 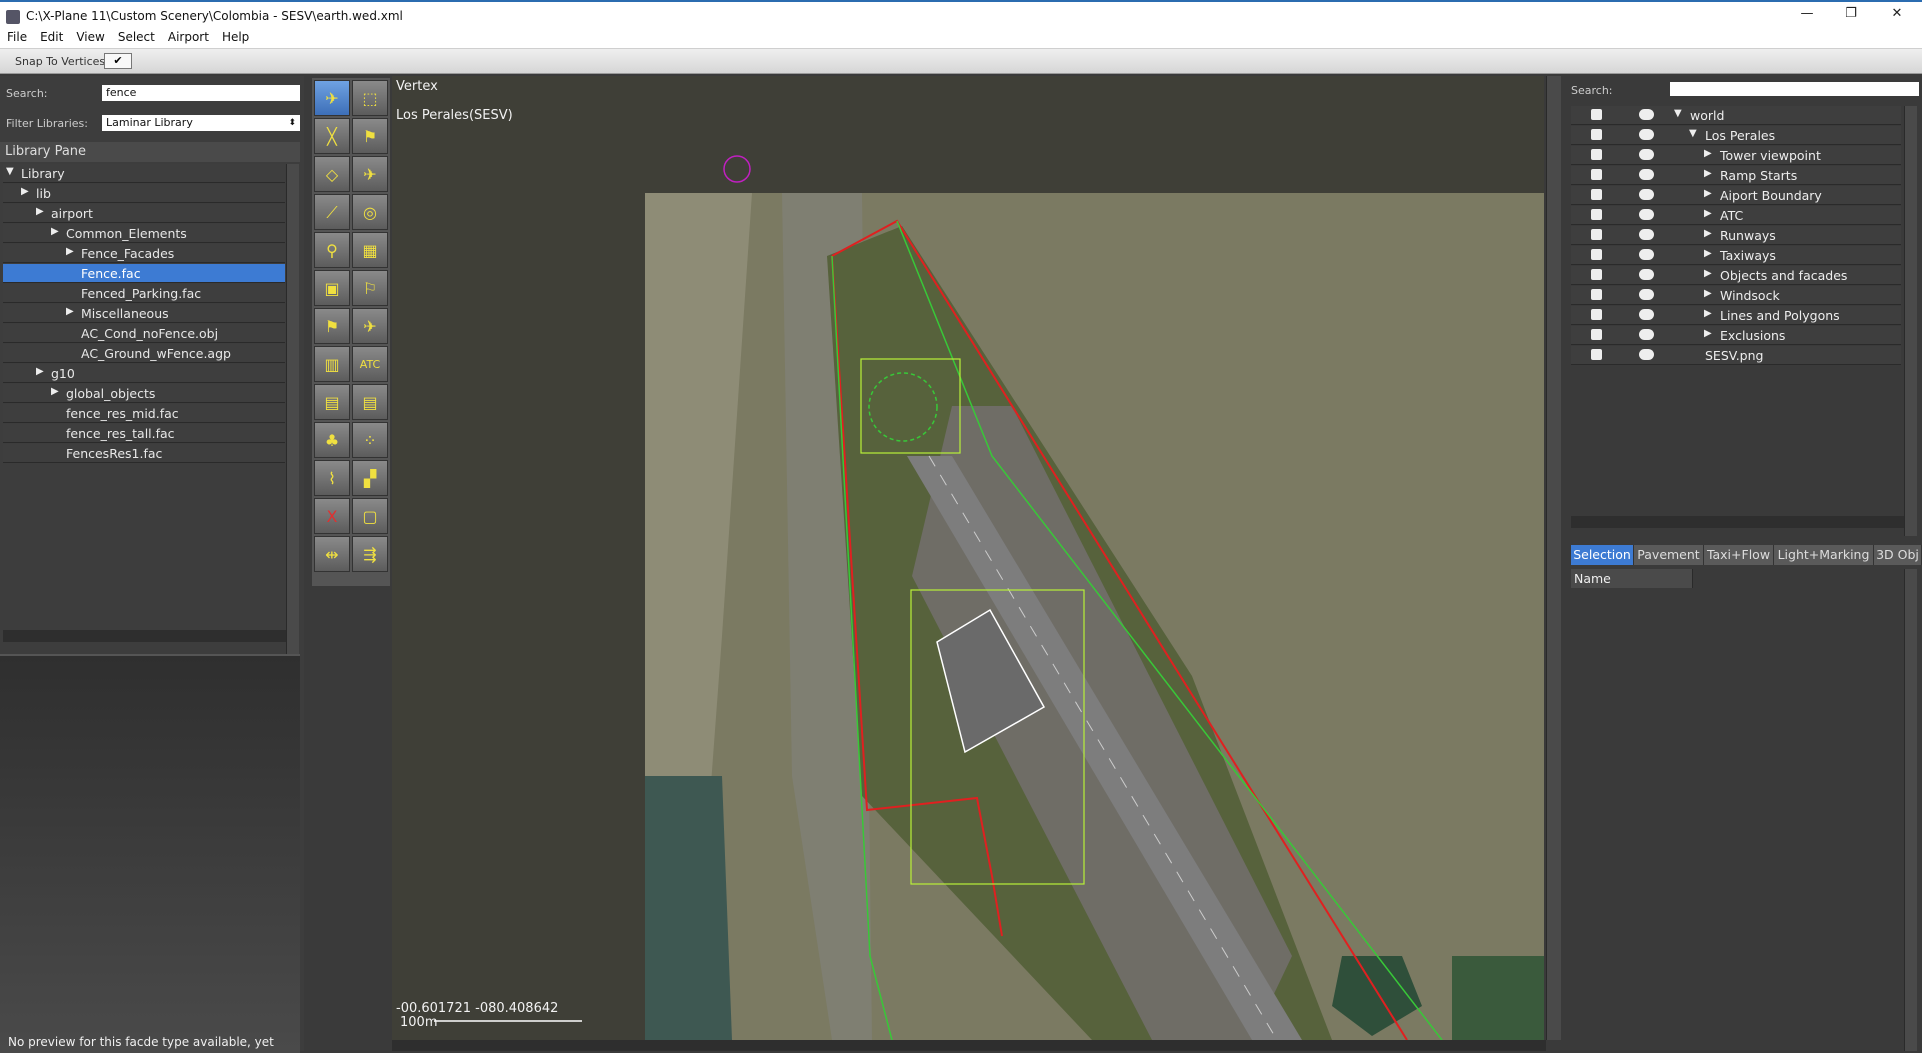 What do you see at coordinates (144, 193) in the screenshot?
I see `library-item: ▶ lib` at bounding box center [144, 193].